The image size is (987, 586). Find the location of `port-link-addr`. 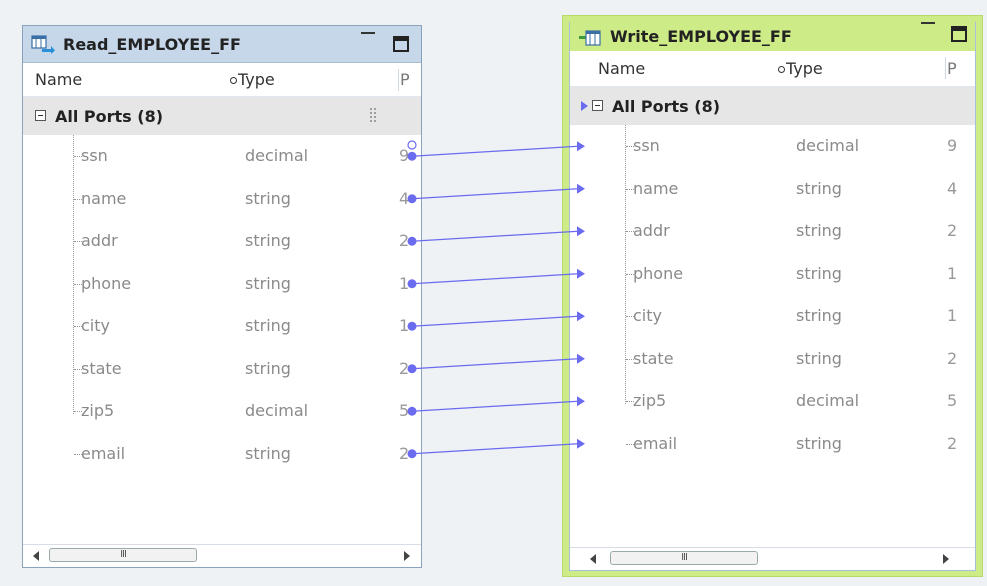

port-link-addr is located at coordinates (495, 236).